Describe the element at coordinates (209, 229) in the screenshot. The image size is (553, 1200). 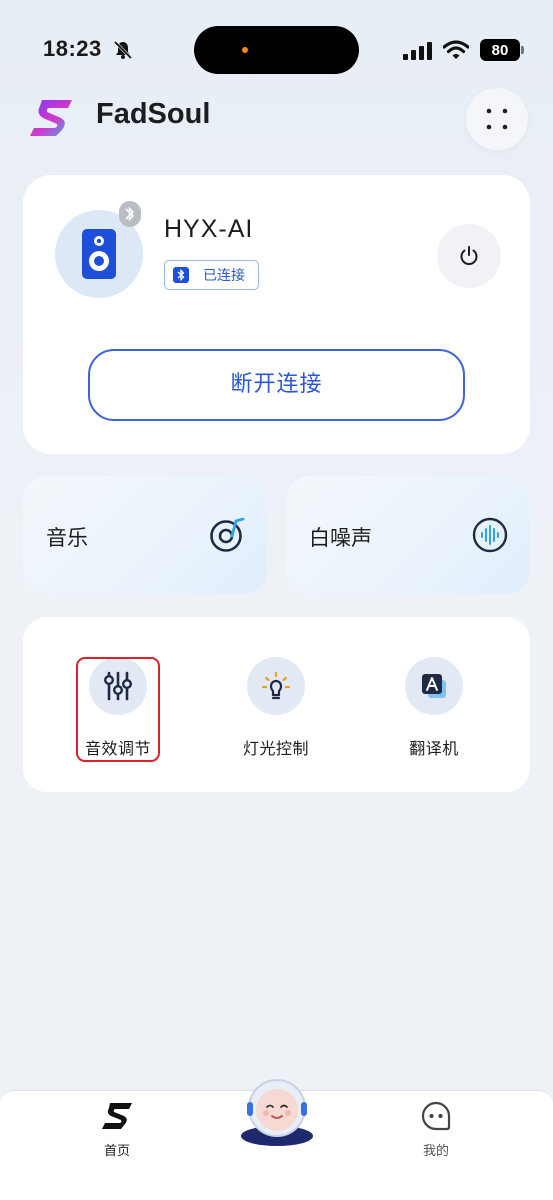
I see `device-name: HYX-AI` at that location.